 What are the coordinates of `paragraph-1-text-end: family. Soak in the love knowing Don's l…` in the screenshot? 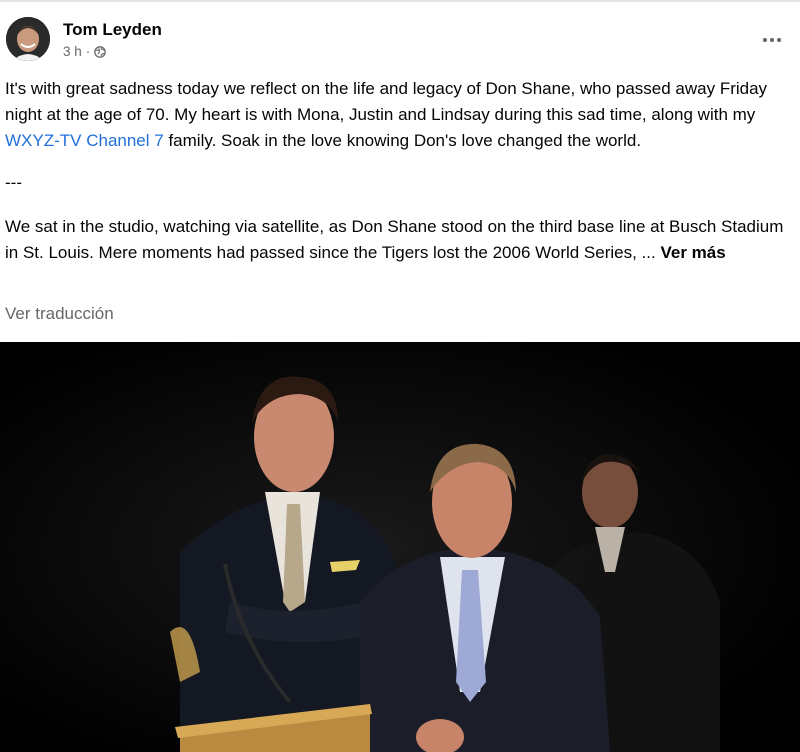 It's located at (402, 140).